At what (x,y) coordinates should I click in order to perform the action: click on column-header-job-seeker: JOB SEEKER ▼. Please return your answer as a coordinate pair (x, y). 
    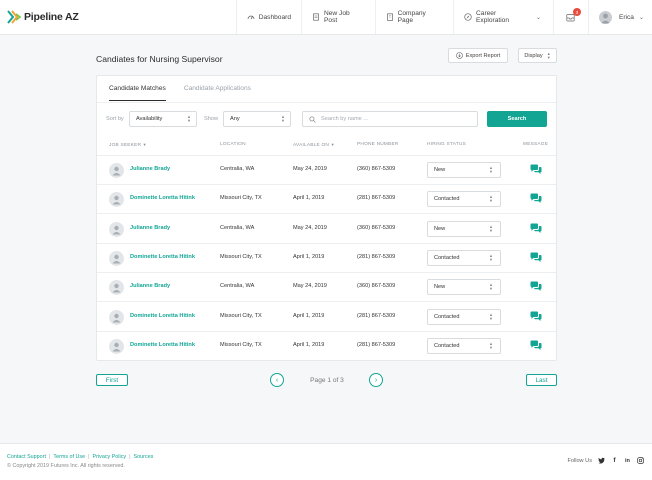
    Looking at the image, I should click on (128, 145).